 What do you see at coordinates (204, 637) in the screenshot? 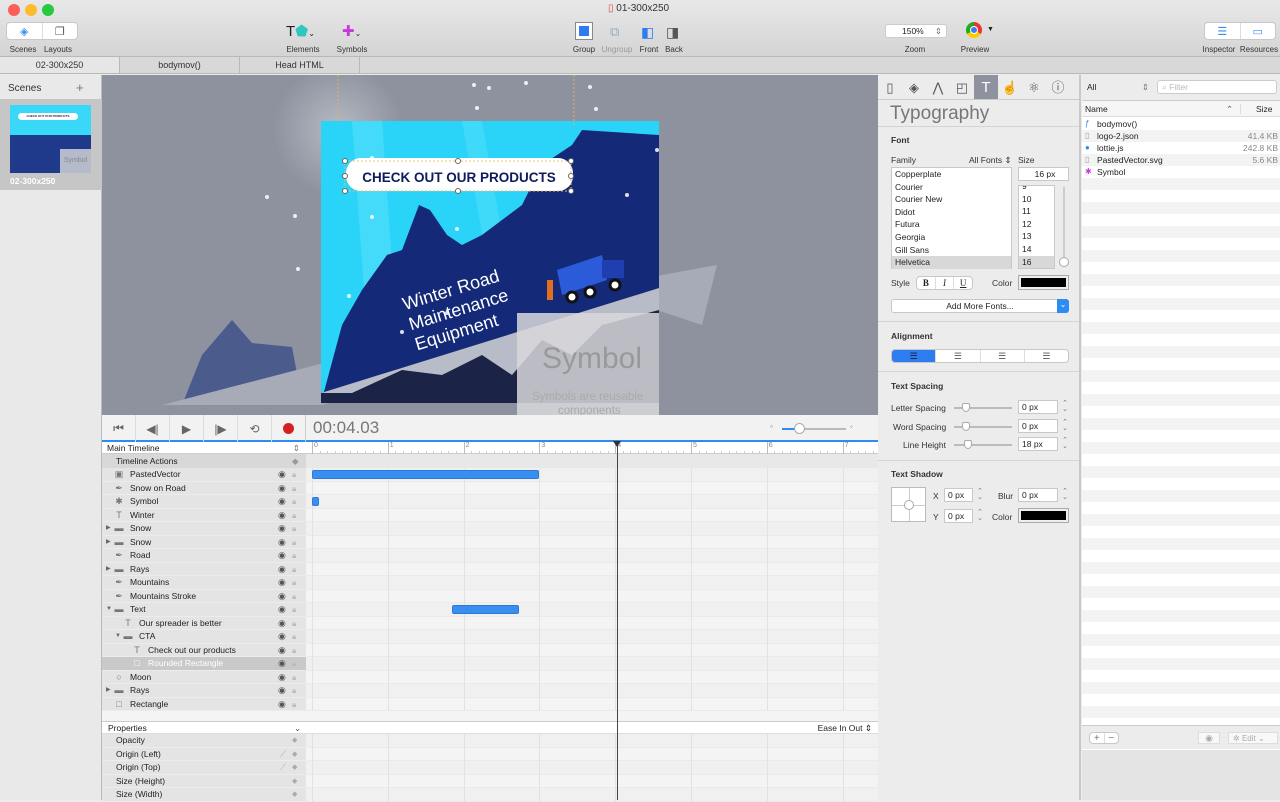
I see `layer-label-cell: ▼ ▬ CTA ◉ 🔒︎` at bounding box center [204, 637].